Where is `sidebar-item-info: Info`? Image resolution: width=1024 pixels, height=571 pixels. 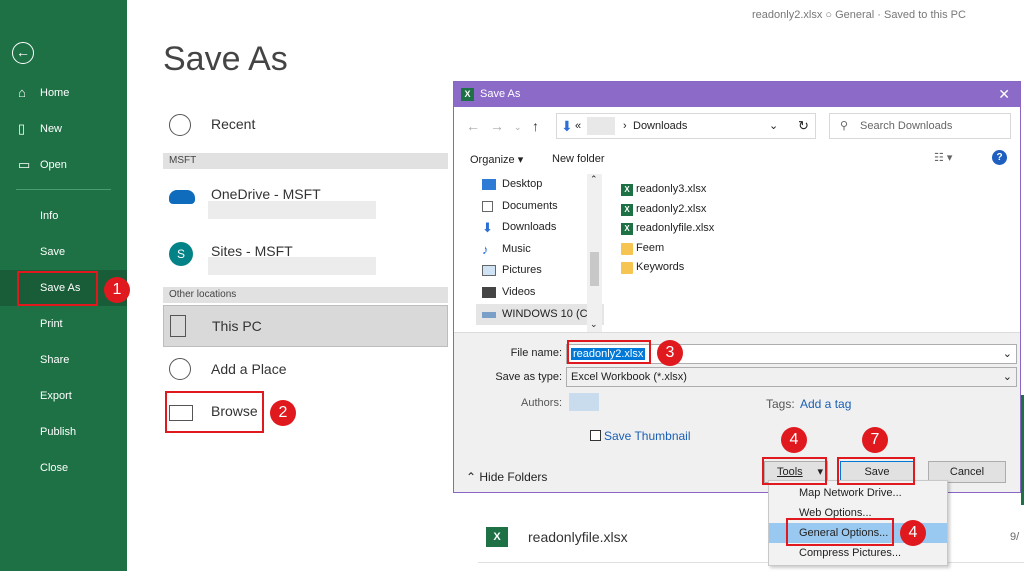 sidebar-item-info: Info is located at coordinates (63, 216).